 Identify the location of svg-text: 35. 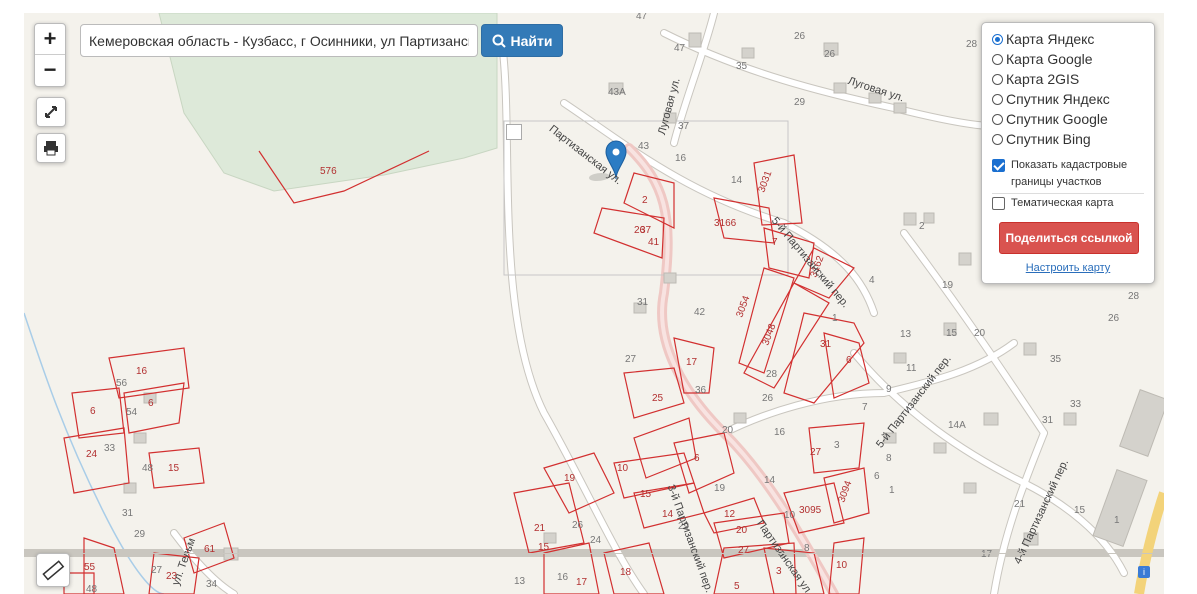
(1056, 359).